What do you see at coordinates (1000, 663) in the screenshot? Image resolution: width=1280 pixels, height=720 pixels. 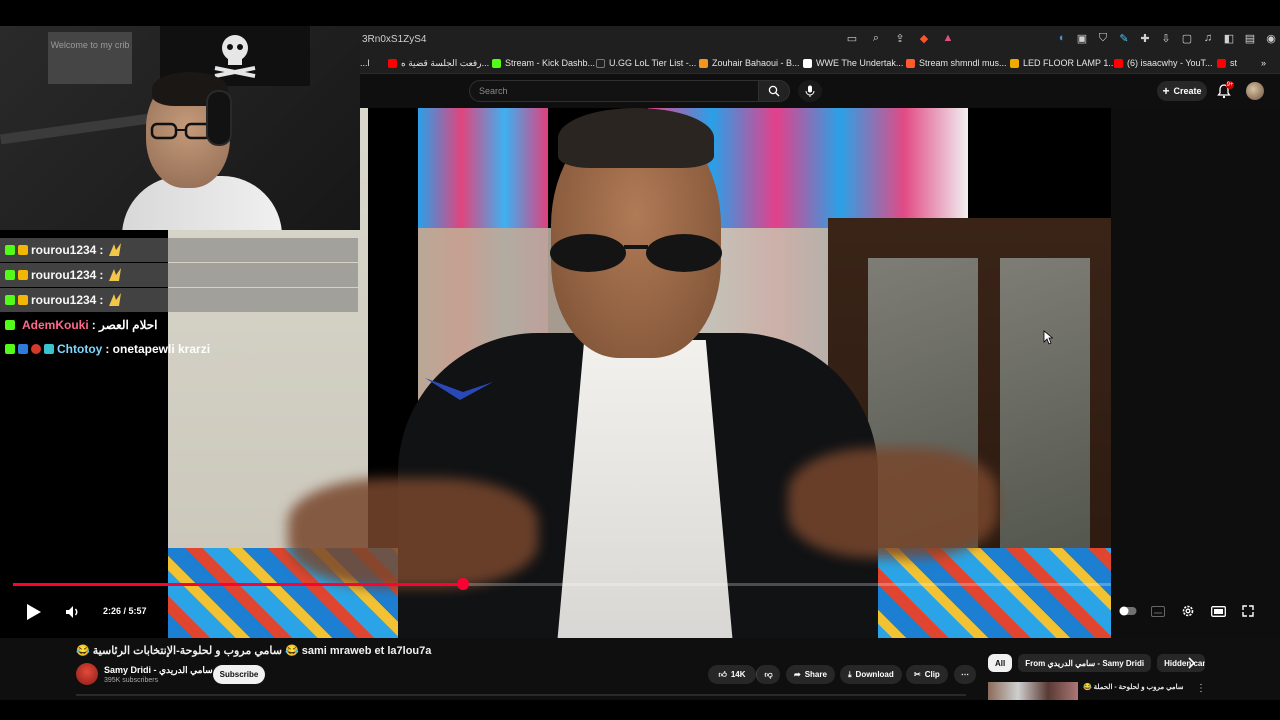 I see `chip-all: All` at bounding box center [1000, 663].